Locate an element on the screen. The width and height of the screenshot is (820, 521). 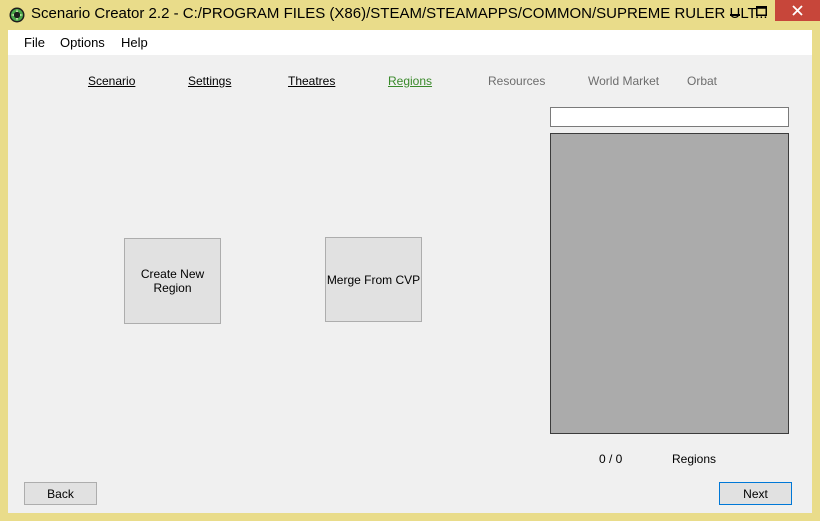
maximize-icon is located at coordinates (761, 10).